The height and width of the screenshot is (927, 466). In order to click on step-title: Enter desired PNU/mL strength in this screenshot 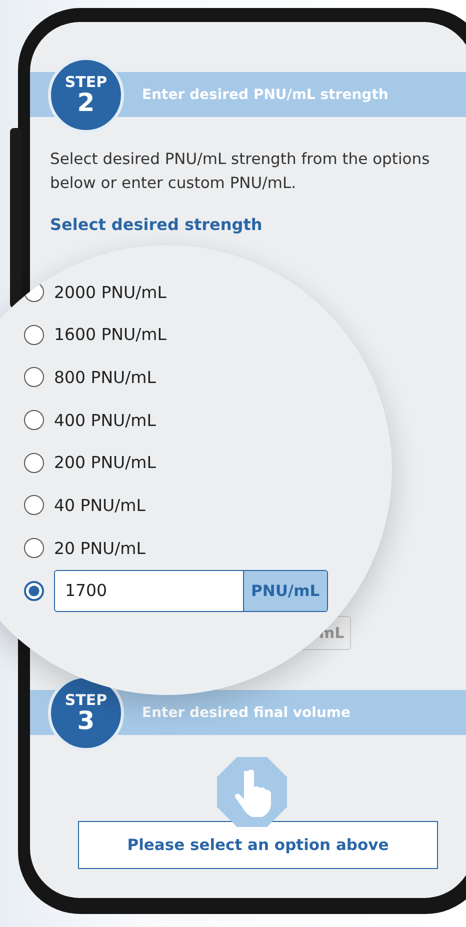, I will do `click(265, 94)`.